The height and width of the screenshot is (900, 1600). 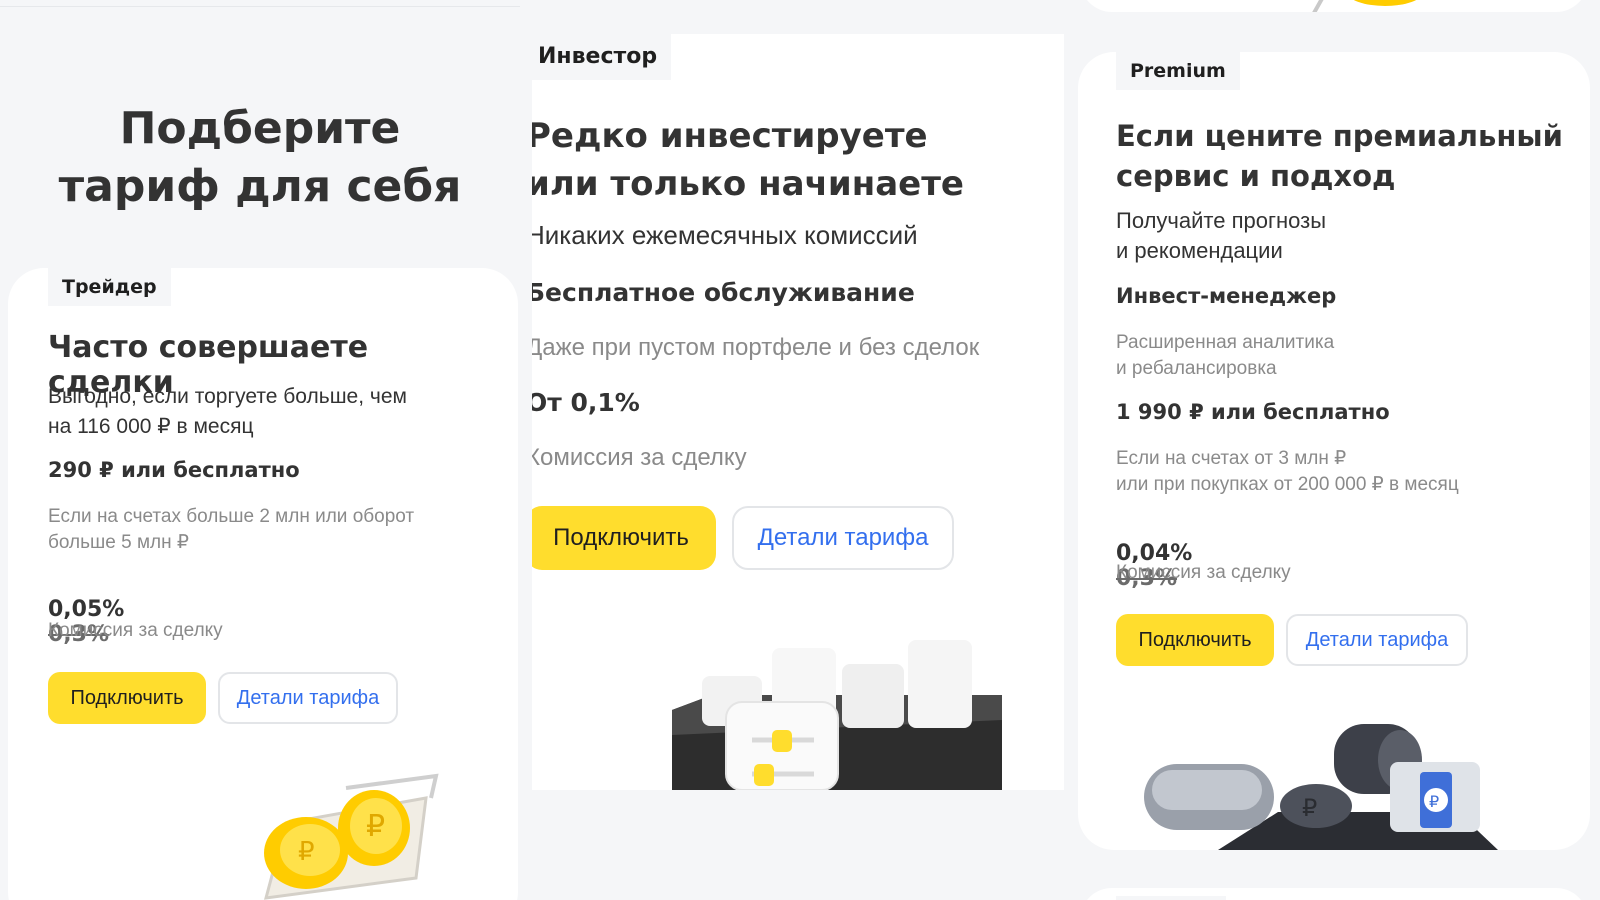 What do you see at coordinates (1339, 156) in the screenshot?
I see `tariff-title: Если цените премиальный сервис и подход` at bounding box center [1339, 156].